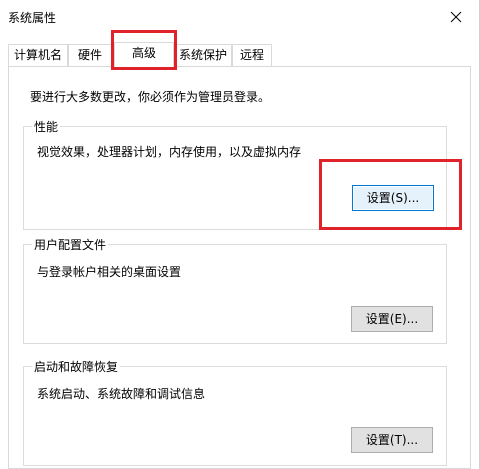  Describe the element at coordinates (203, 55) in the screenshot. I see `tab-system-protection: 系统保护` at that location.